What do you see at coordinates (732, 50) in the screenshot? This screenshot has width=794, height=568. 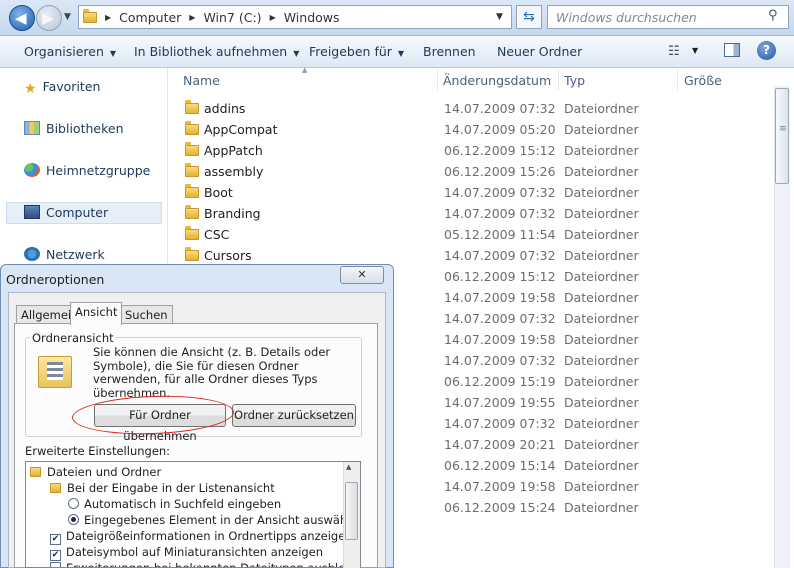 I see `preview-pane-icon` at bounding box center [732, 50].